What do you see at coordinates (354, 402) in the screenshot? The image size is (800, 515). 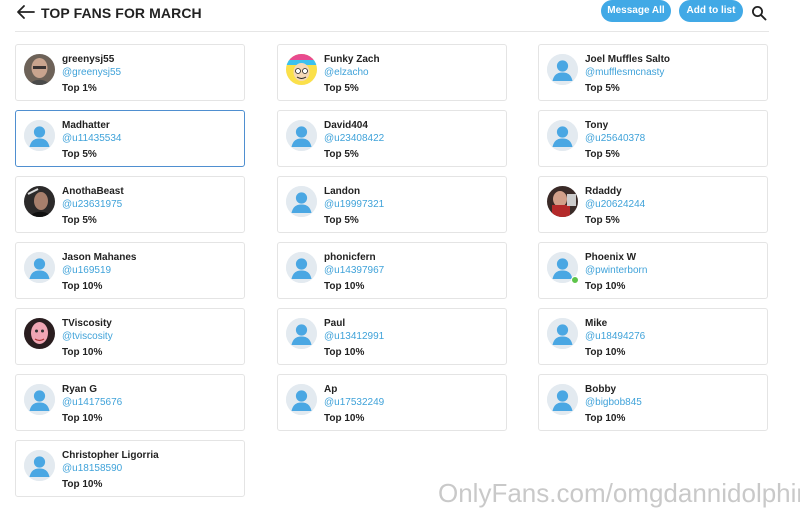 I see `fan-handle-link: @u17532249` at bounding box center [354, 402].